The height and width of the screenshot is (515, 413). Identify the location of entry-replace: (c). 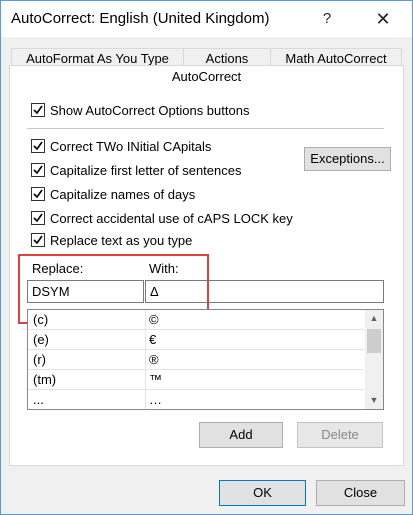
(41, 319).